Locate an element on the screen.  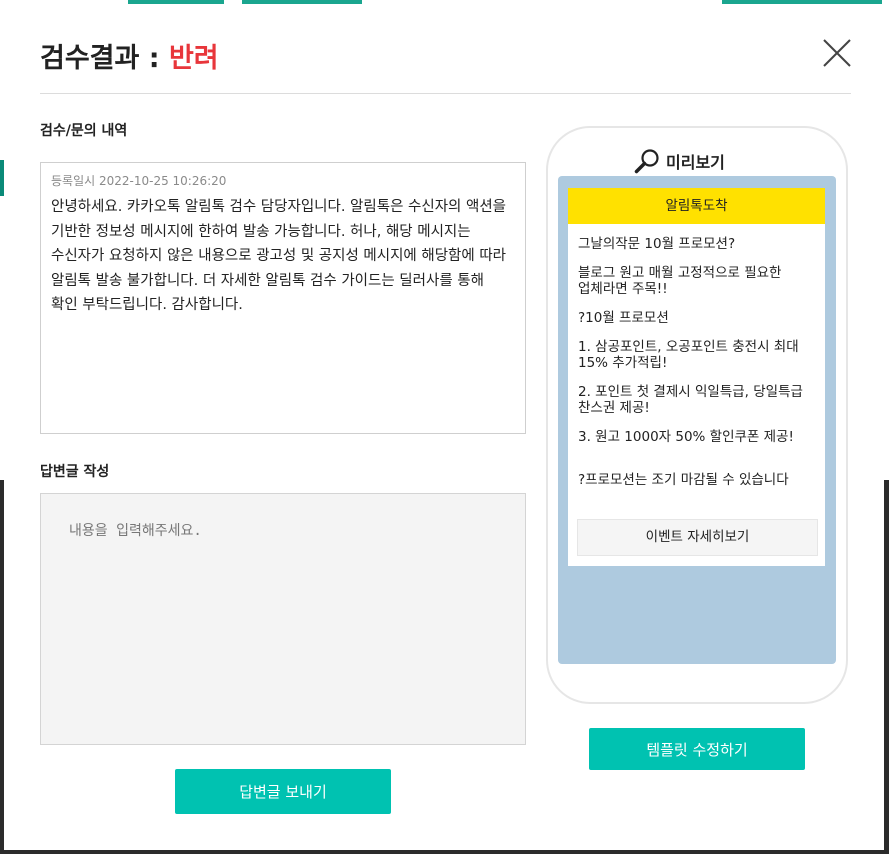
event-details-button: 이벤트 자세히보기 is located at coordinates (697, 537).